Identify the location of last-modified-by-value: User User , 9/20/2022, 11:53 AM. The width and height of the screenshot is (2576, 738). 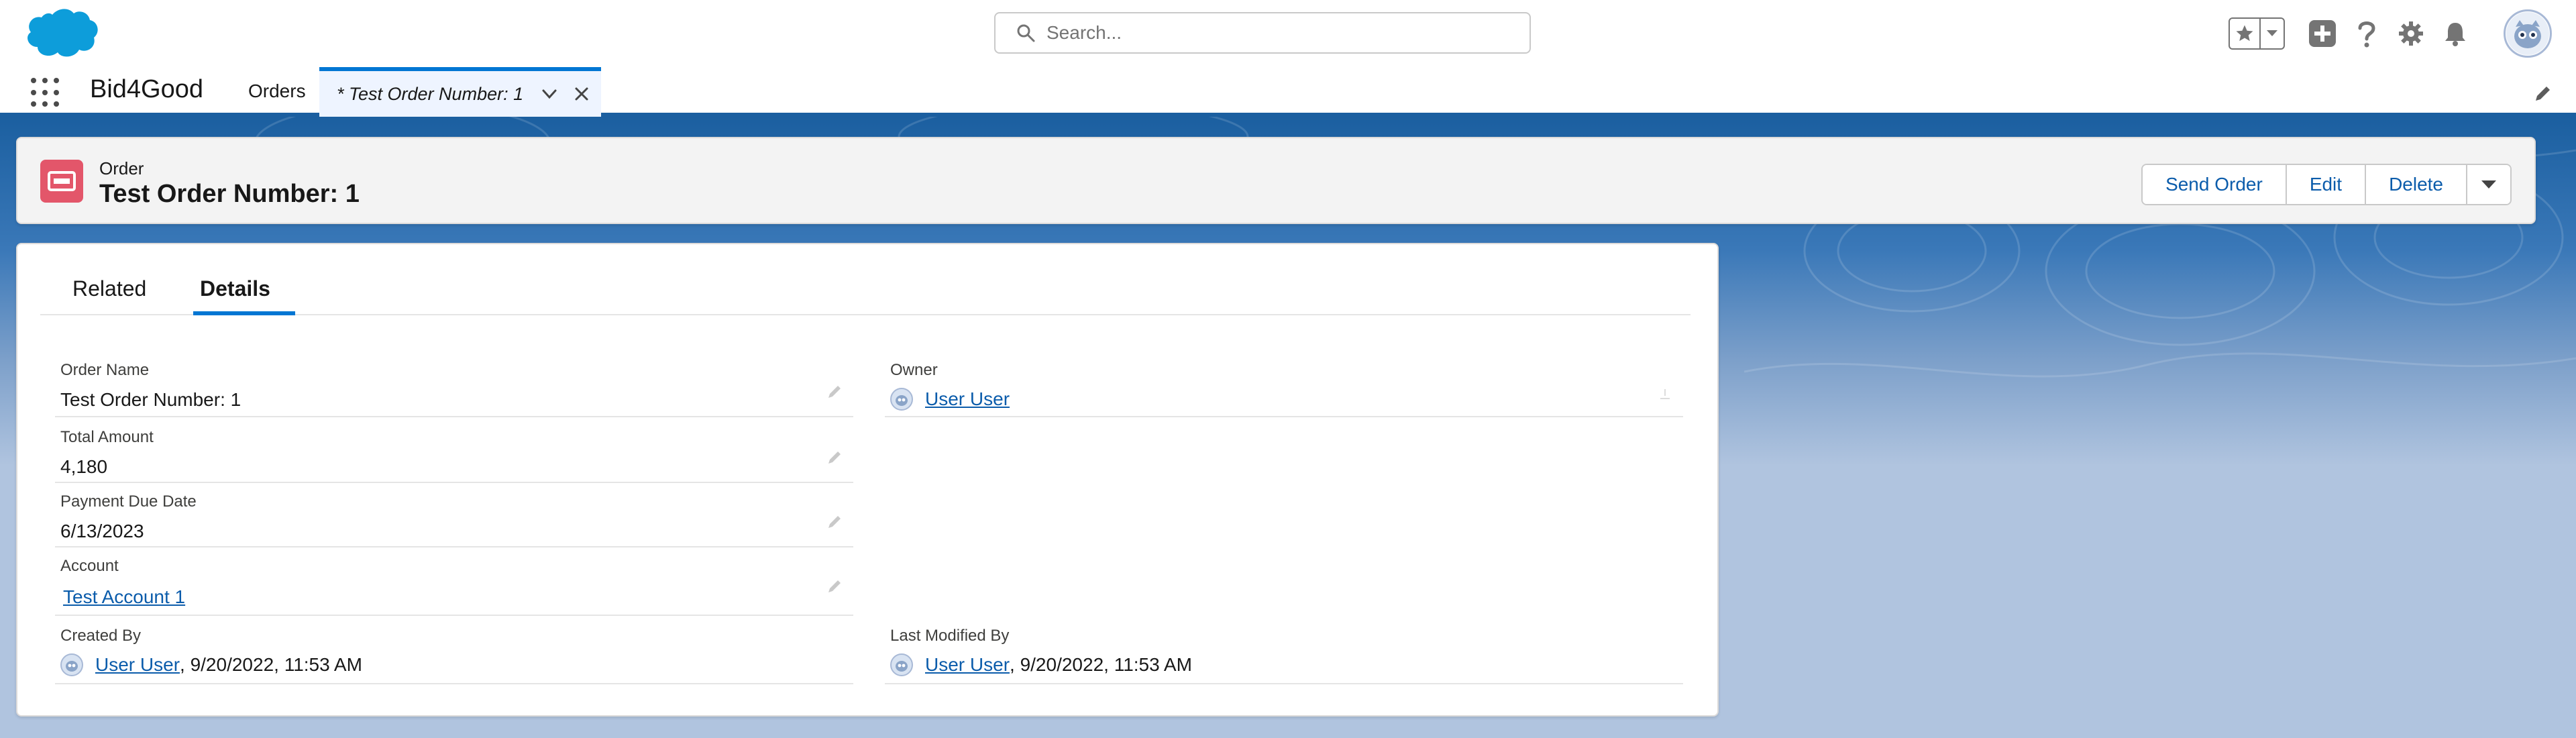
(1041, 665).